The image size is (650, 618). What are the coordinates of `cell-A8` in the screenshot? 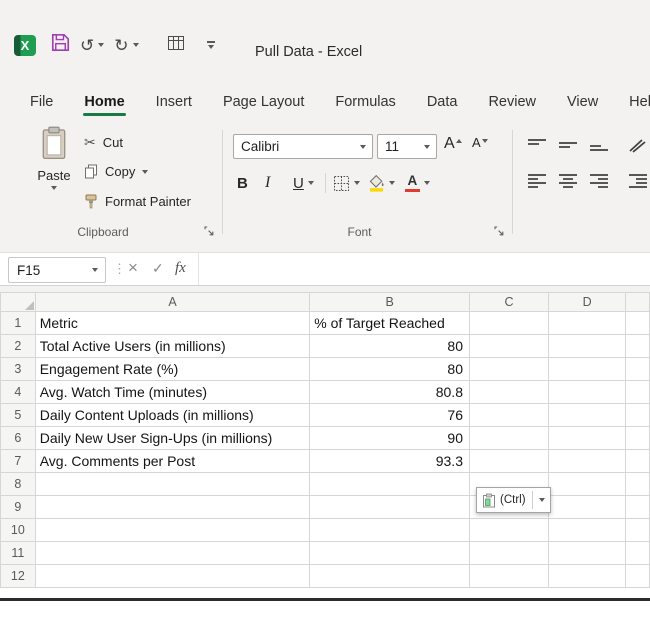 It's located at (172, 484).